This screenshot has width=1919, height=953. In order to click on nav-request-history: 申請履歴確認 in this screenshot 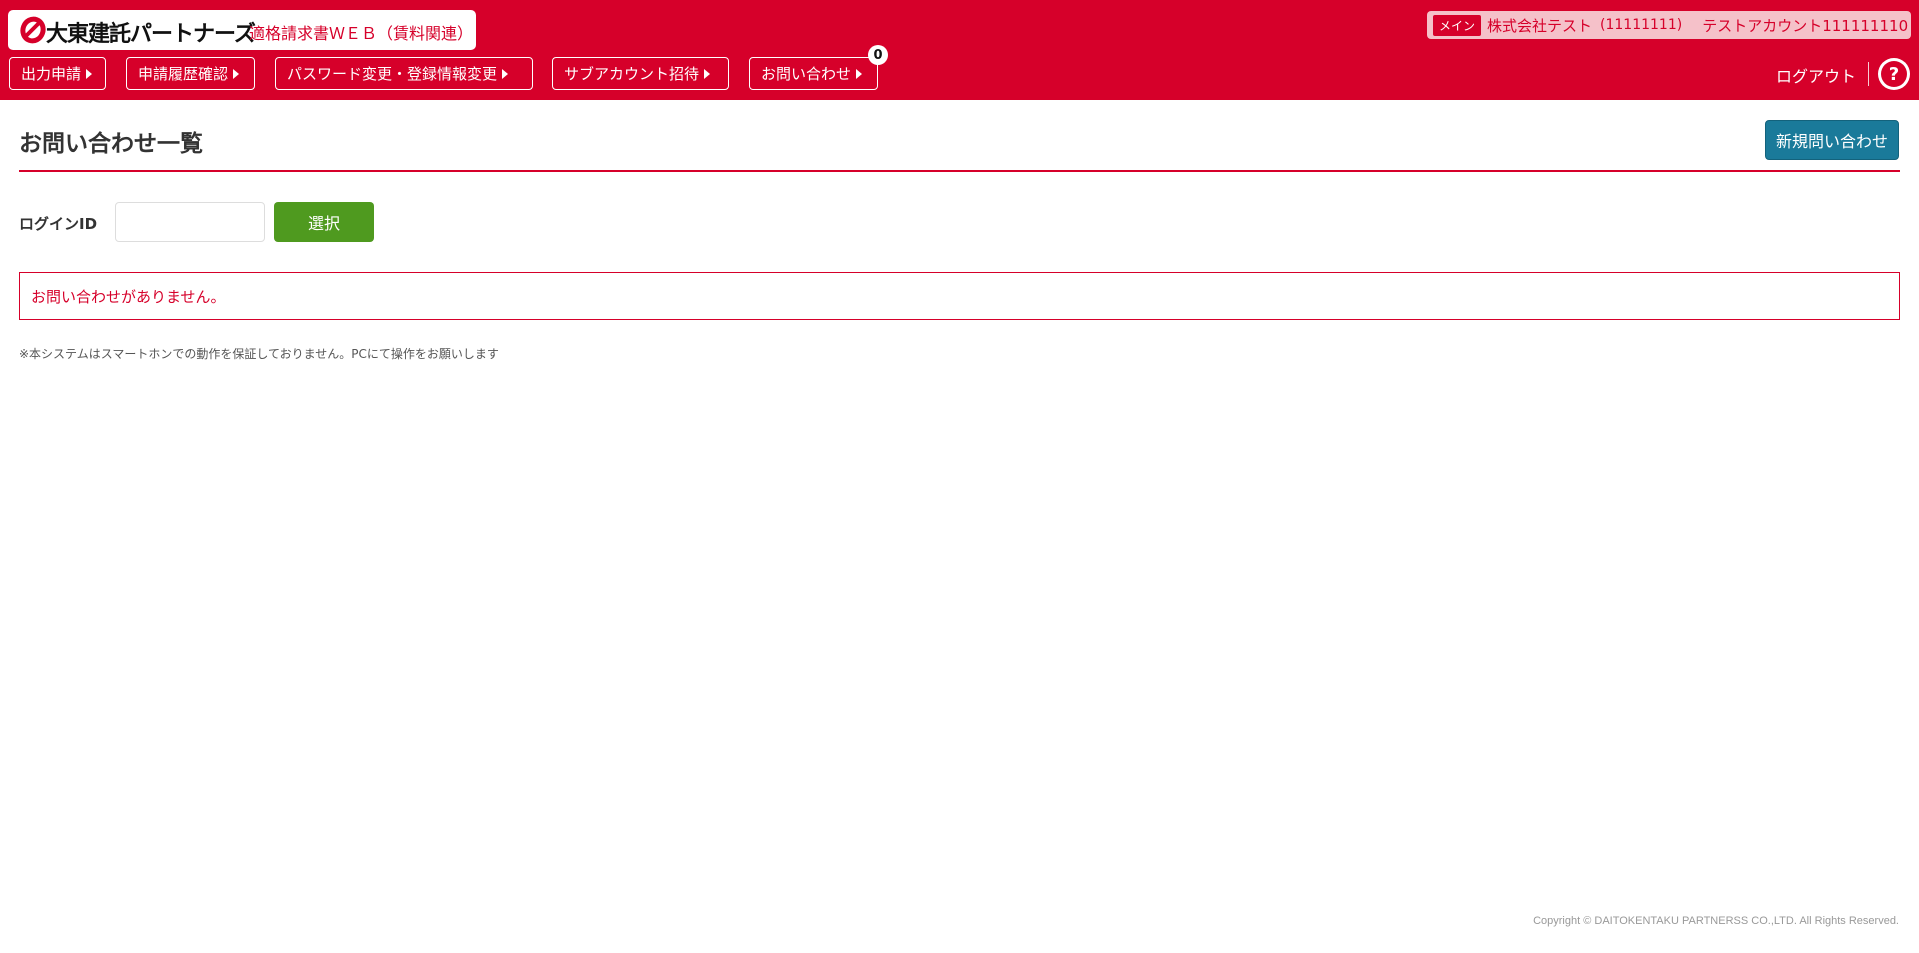, I will do `click(190, 73)`.